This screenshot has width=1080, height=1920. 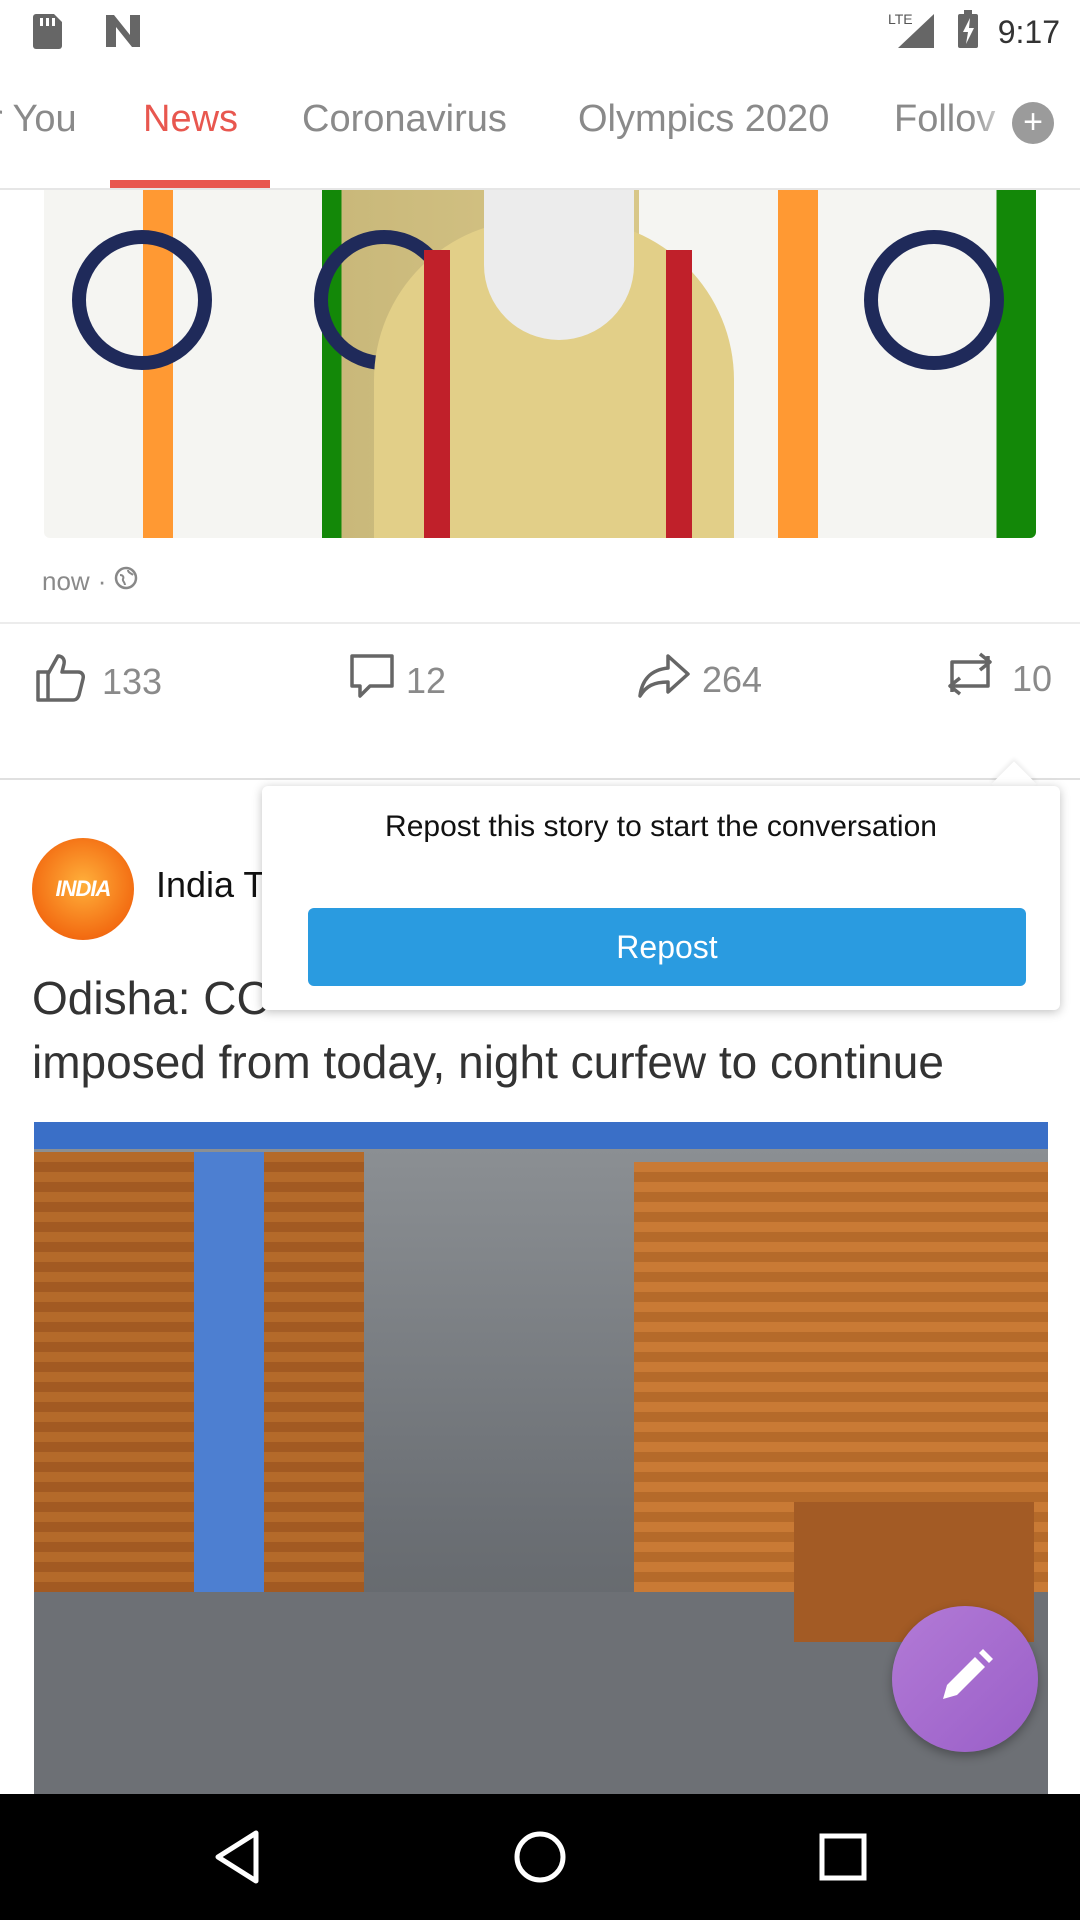 What do you see at coordinates (703, 119) in the screenshot?
I see `tab-olympics-2020: Olympics 2020` at bounding box center [703, 119].